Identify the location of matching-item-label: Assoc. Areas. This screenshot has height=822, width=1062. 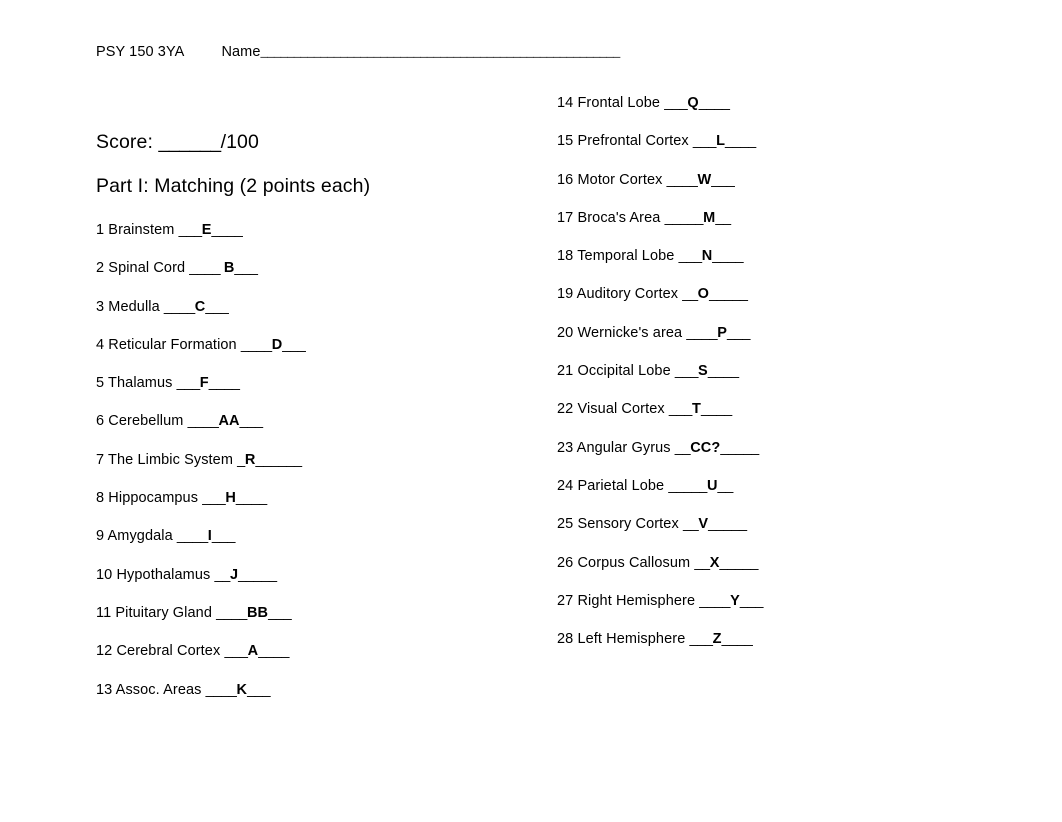
(159, 689).